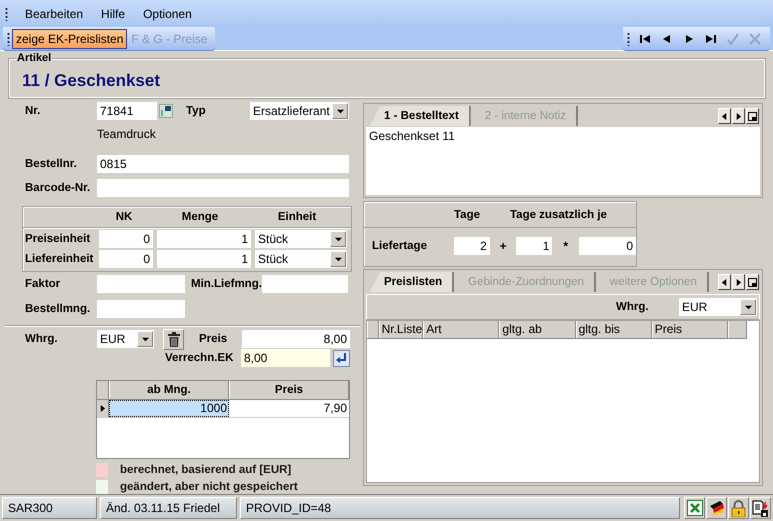  I want to click on field-label: Bestellnr., so click(51, 164).